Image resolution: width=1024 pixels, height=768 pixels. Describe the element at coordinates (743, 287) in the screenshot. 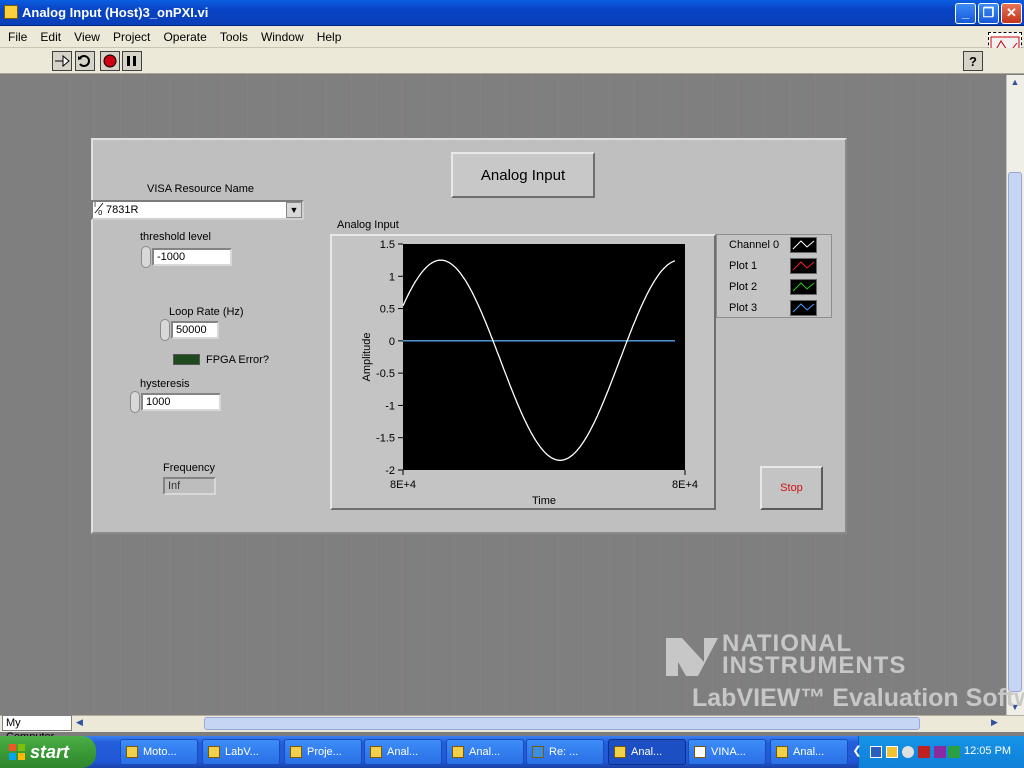

I see `legend-label: Plot 2` at that location.